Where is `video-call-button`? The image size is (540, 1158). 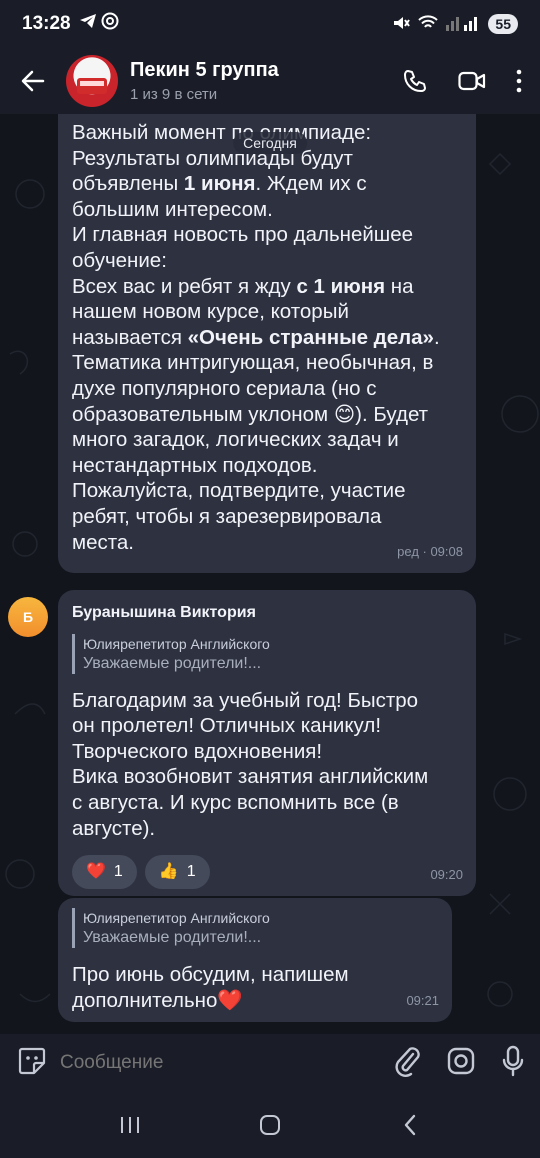
video-call-button is located at coordinates (472, 81).